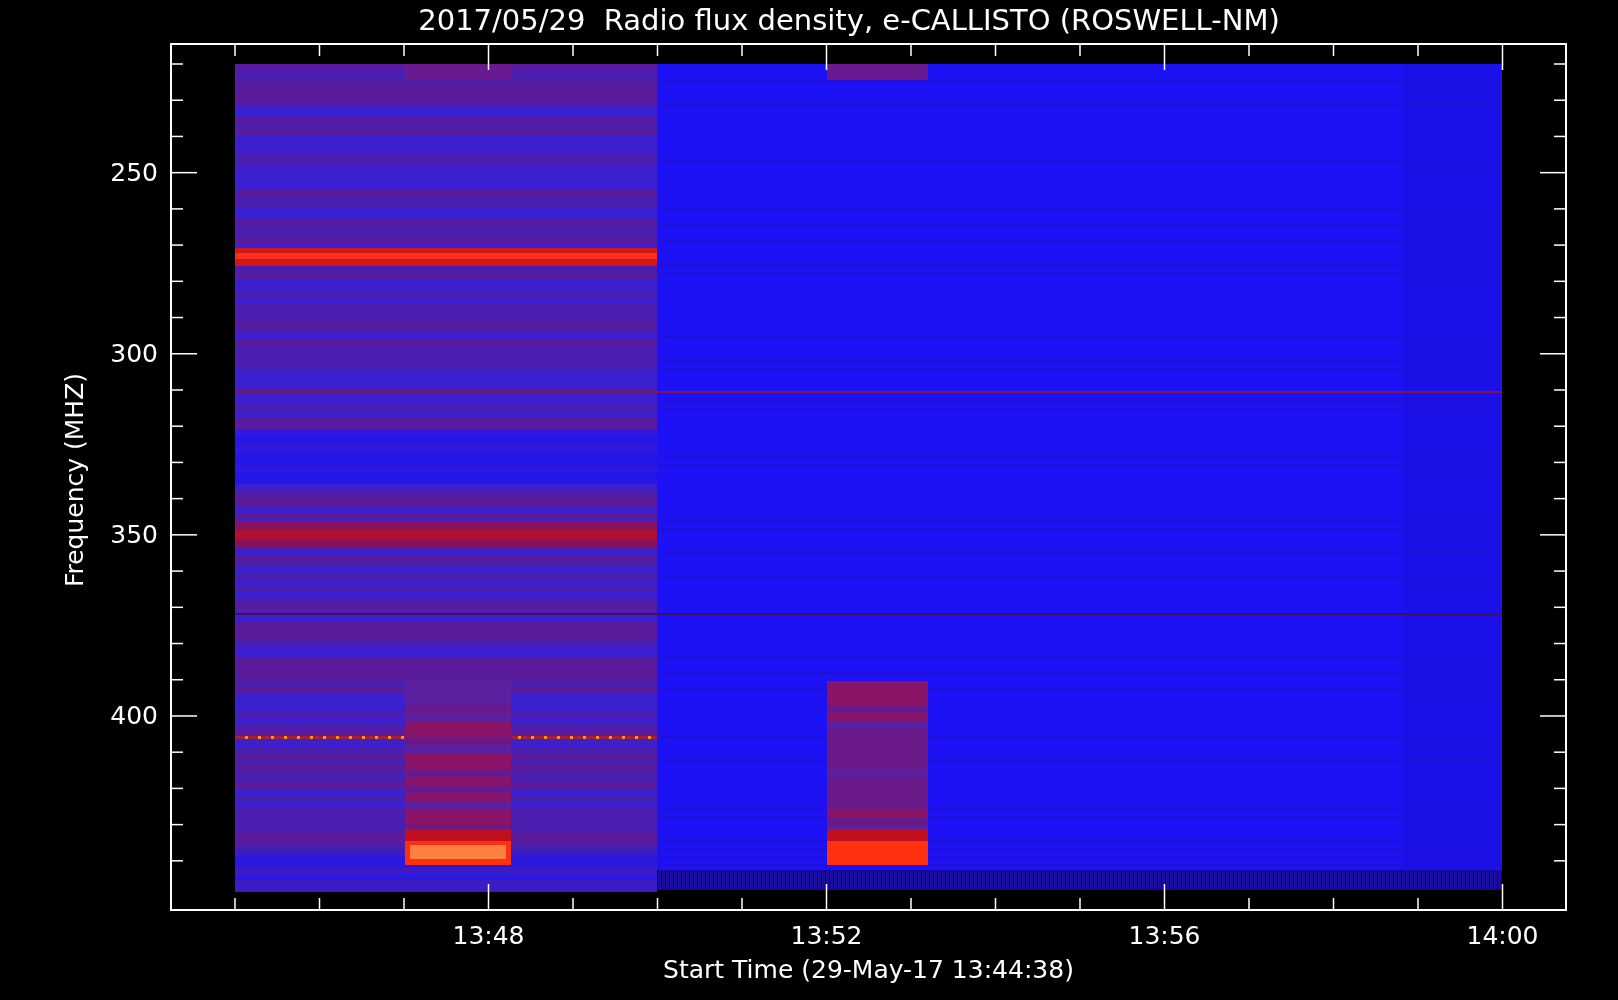 This screenshot has width=1618, height=1000. I want to click on y-tick-label: 350, so click(134, 535).